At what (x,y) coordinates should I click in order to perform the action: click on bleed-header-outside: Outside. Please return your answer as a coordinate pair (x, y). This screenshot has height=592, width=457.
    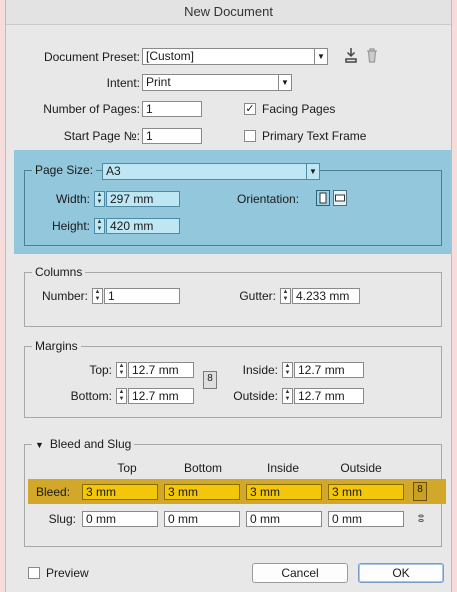
    Looking at the image, I should click on (361, 468).